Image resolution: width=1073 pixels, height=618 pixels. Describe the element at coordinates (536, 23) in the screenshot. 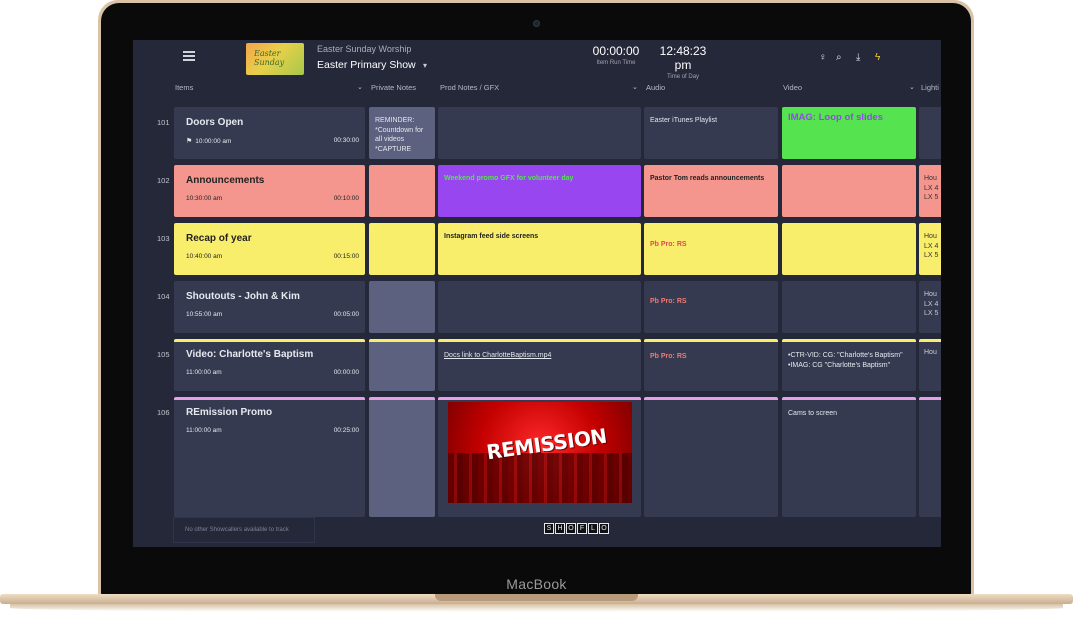

I see `camera-icon` at that location.